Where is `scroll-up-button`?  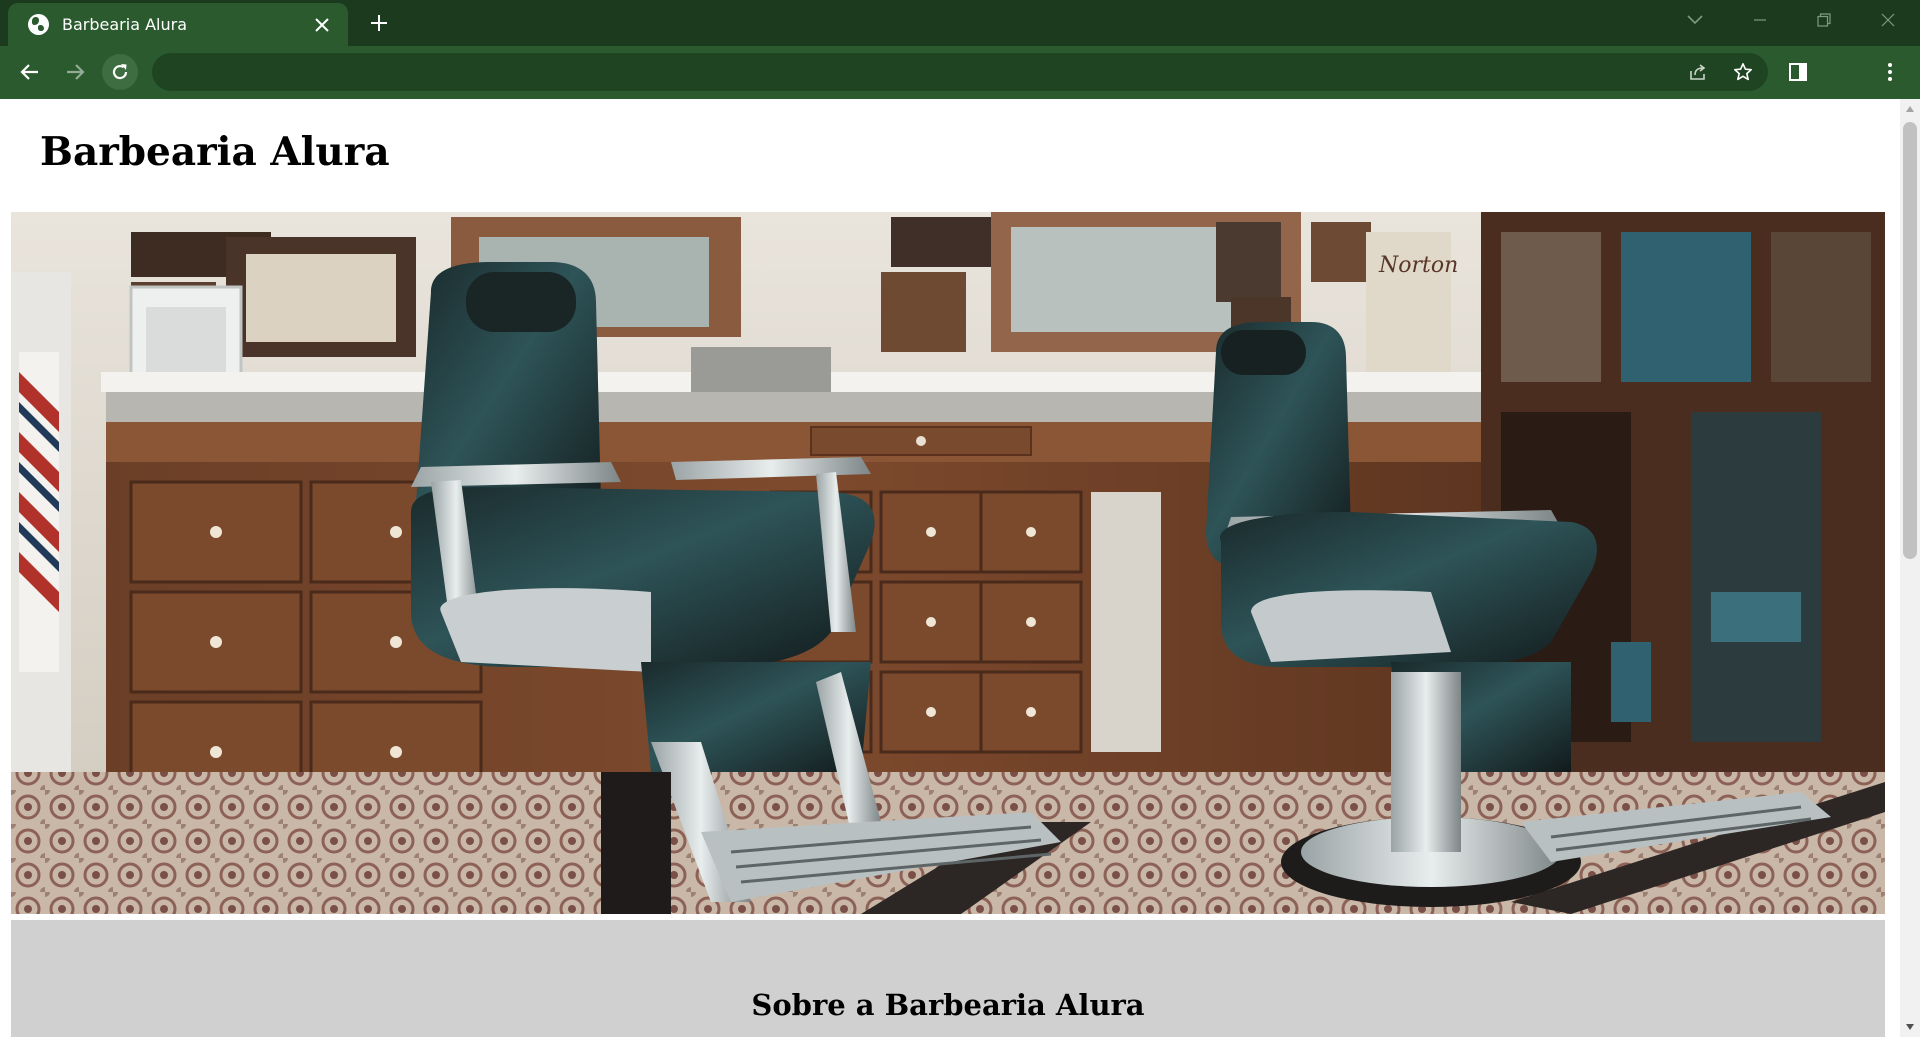 scroll-up-button is located at coordinates (1910, 109).